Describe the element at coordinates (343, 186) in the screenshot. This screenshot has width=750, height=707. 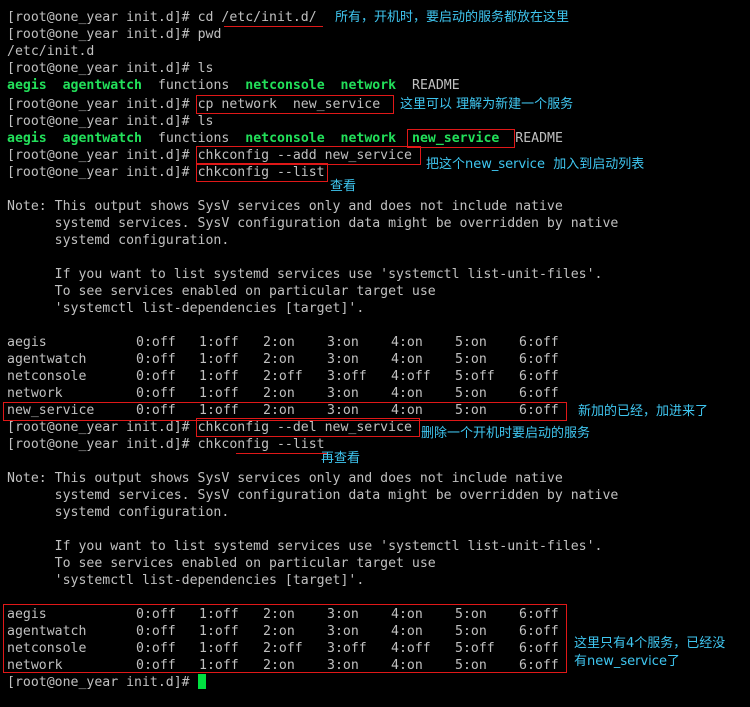
I see `annotation-view: 查看` at that location.